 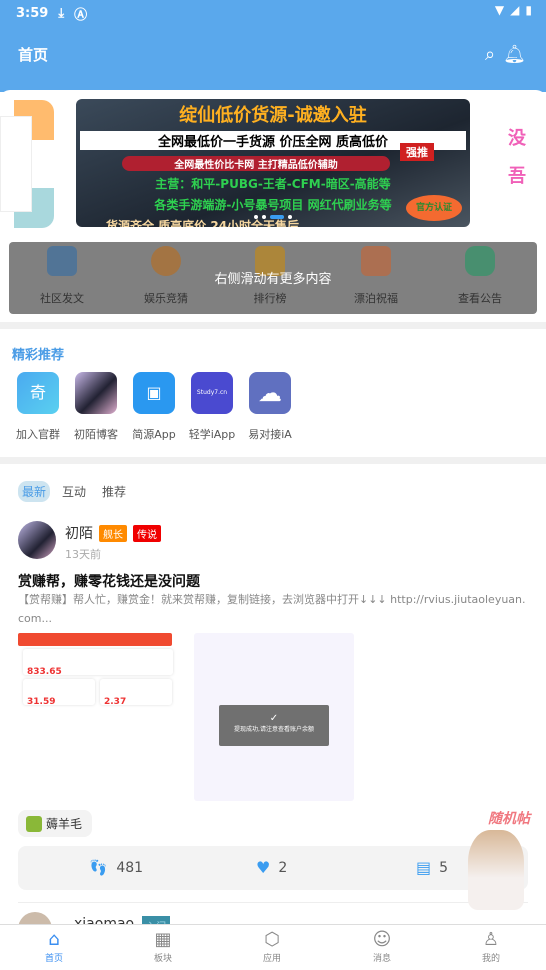 I want to click on tab-interact: 互动, so click(x=74, y=491).